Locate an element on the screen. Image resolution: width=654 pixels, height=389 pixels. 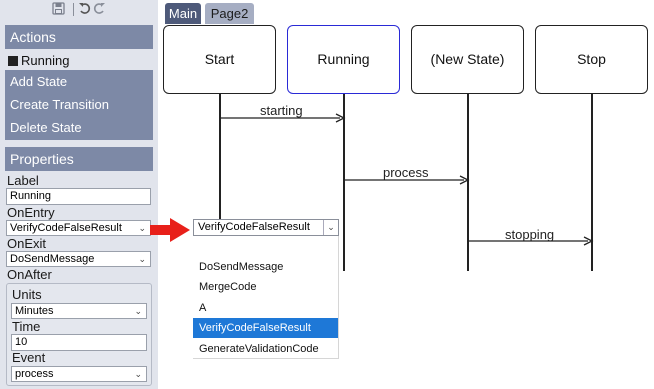
state-new-state: (New State) is located at coordinates (467, 59).